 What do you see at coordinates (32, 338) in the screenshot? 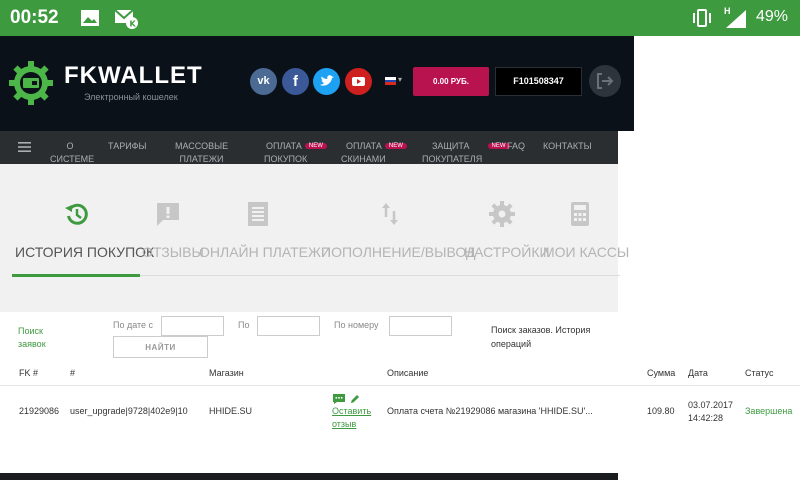
I see `search-orders-link: Поиск заявок` at bounding box center [32, 338].